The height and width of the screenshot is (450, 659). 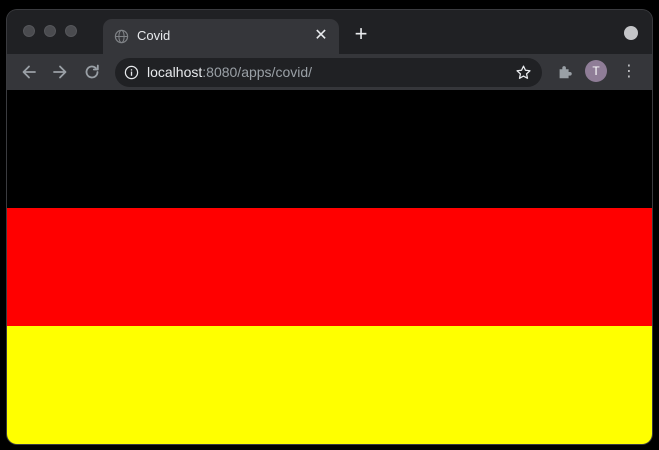 What do you see at coordinates (92, 72) in the screenshot?
I see `reload-icon` at bounding box center [92, 72].